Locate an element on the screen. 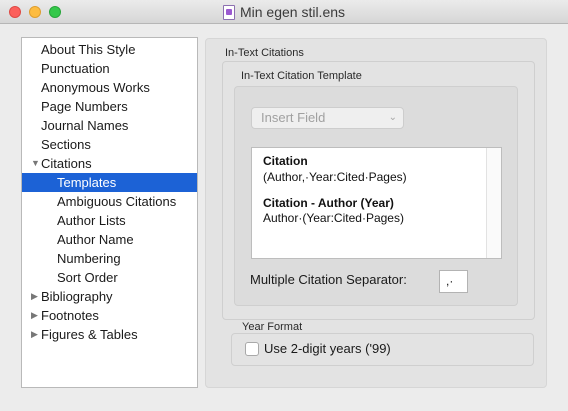 This screenshot has width=568, height=411. sidebar-item-sort-order: Sort Order is located at coordinates (109, 277).